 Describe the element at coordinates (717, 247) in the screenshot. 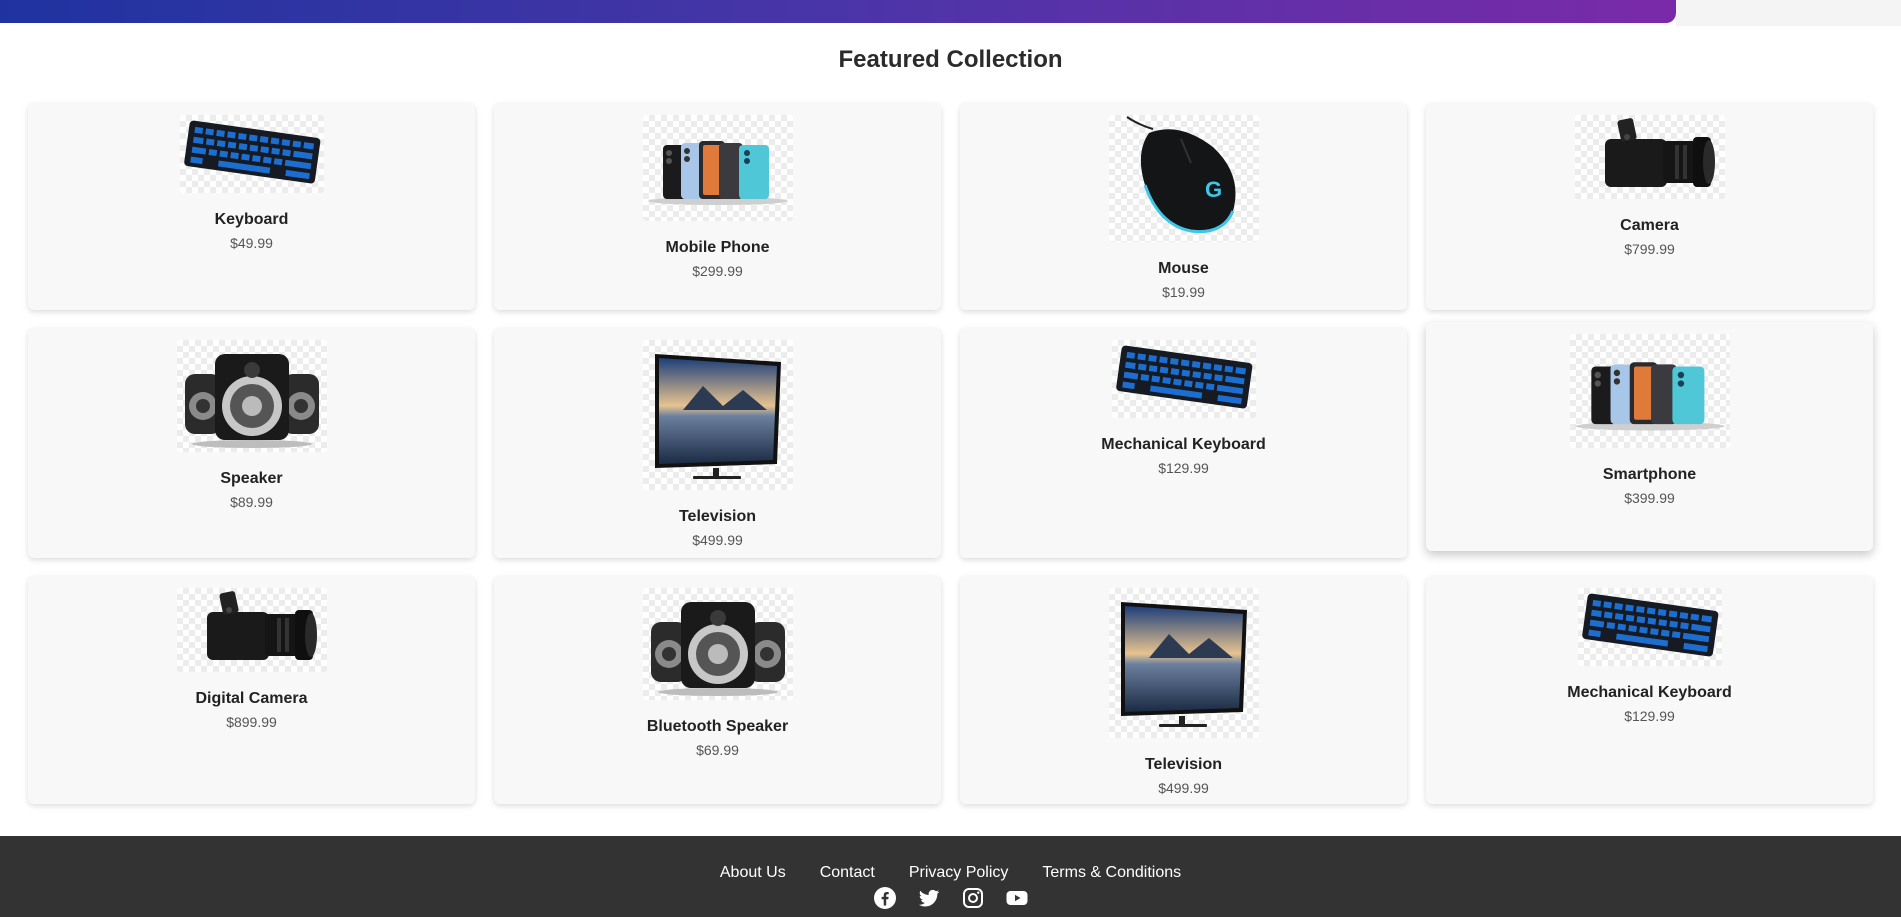

I see `product-name: Mobile Phone` at that location.